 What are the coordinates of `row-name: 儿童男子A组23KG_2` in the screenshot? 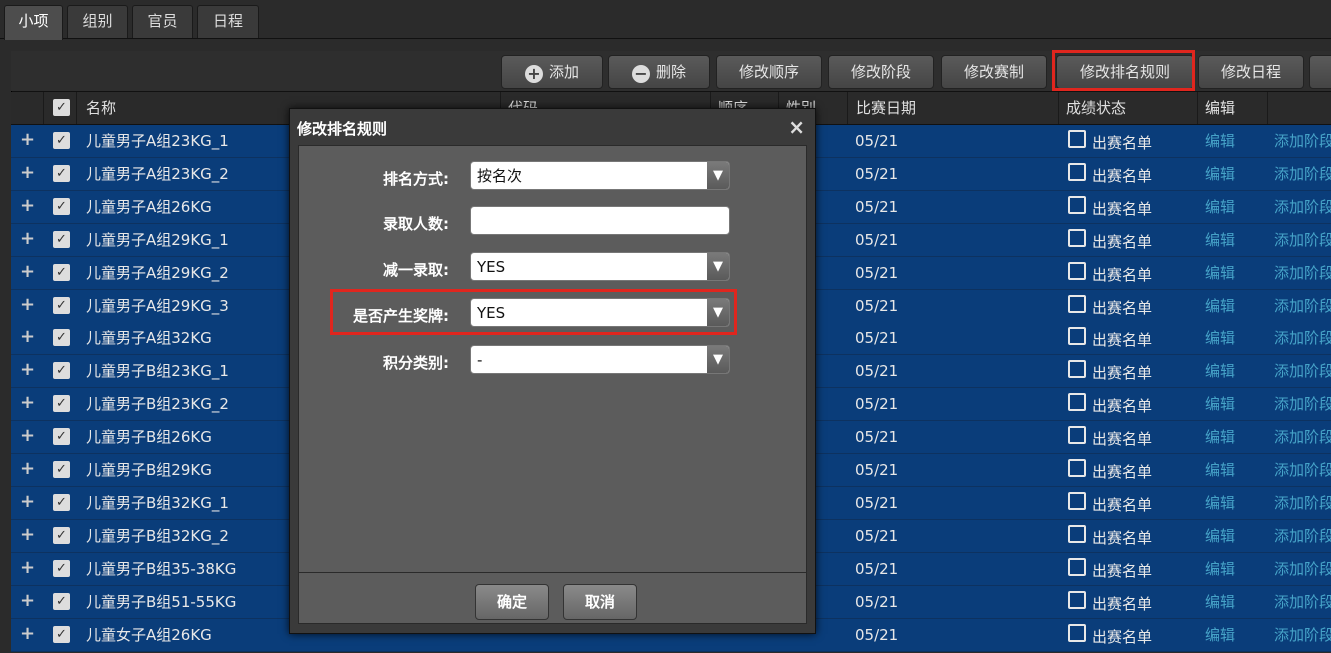 It's located at (157, 173).